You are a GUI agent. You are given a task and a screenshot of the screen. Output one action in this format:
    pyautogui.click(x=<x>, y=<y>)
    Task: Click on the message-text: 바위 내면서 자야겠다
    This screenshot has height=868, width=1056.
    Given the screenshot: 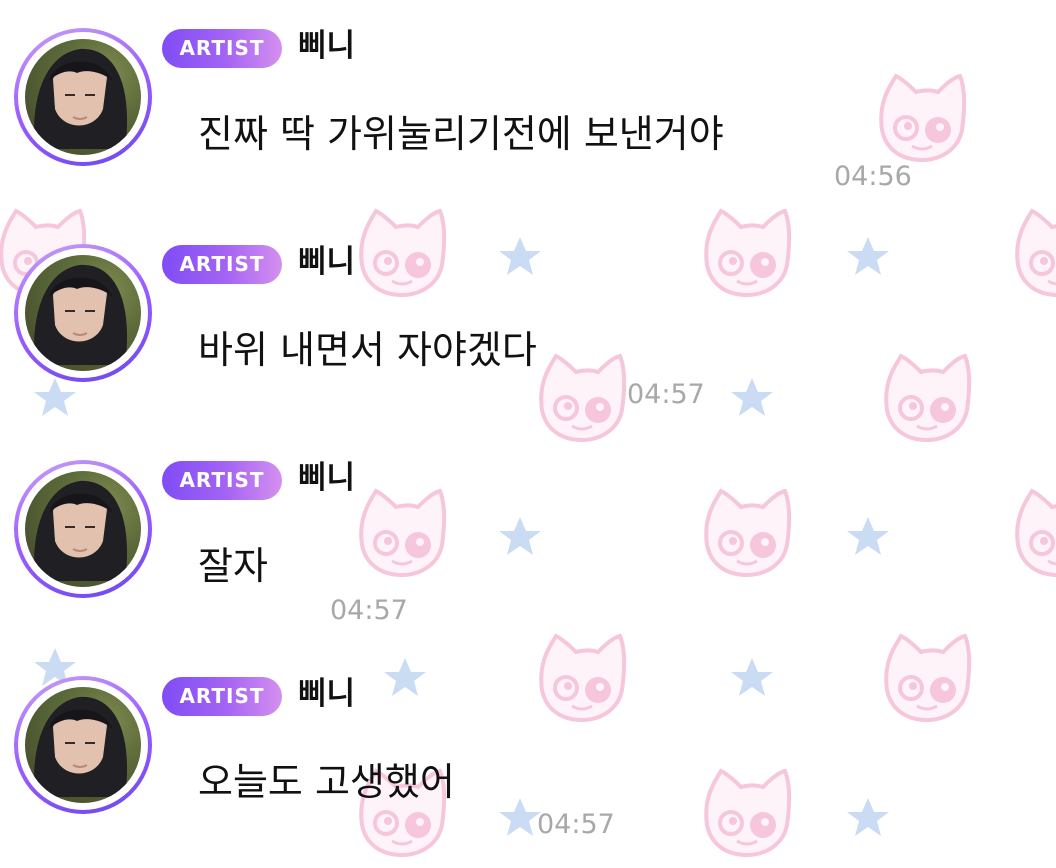 What is the action you would take?
    pyautogui.click(x=367, y=350)
    